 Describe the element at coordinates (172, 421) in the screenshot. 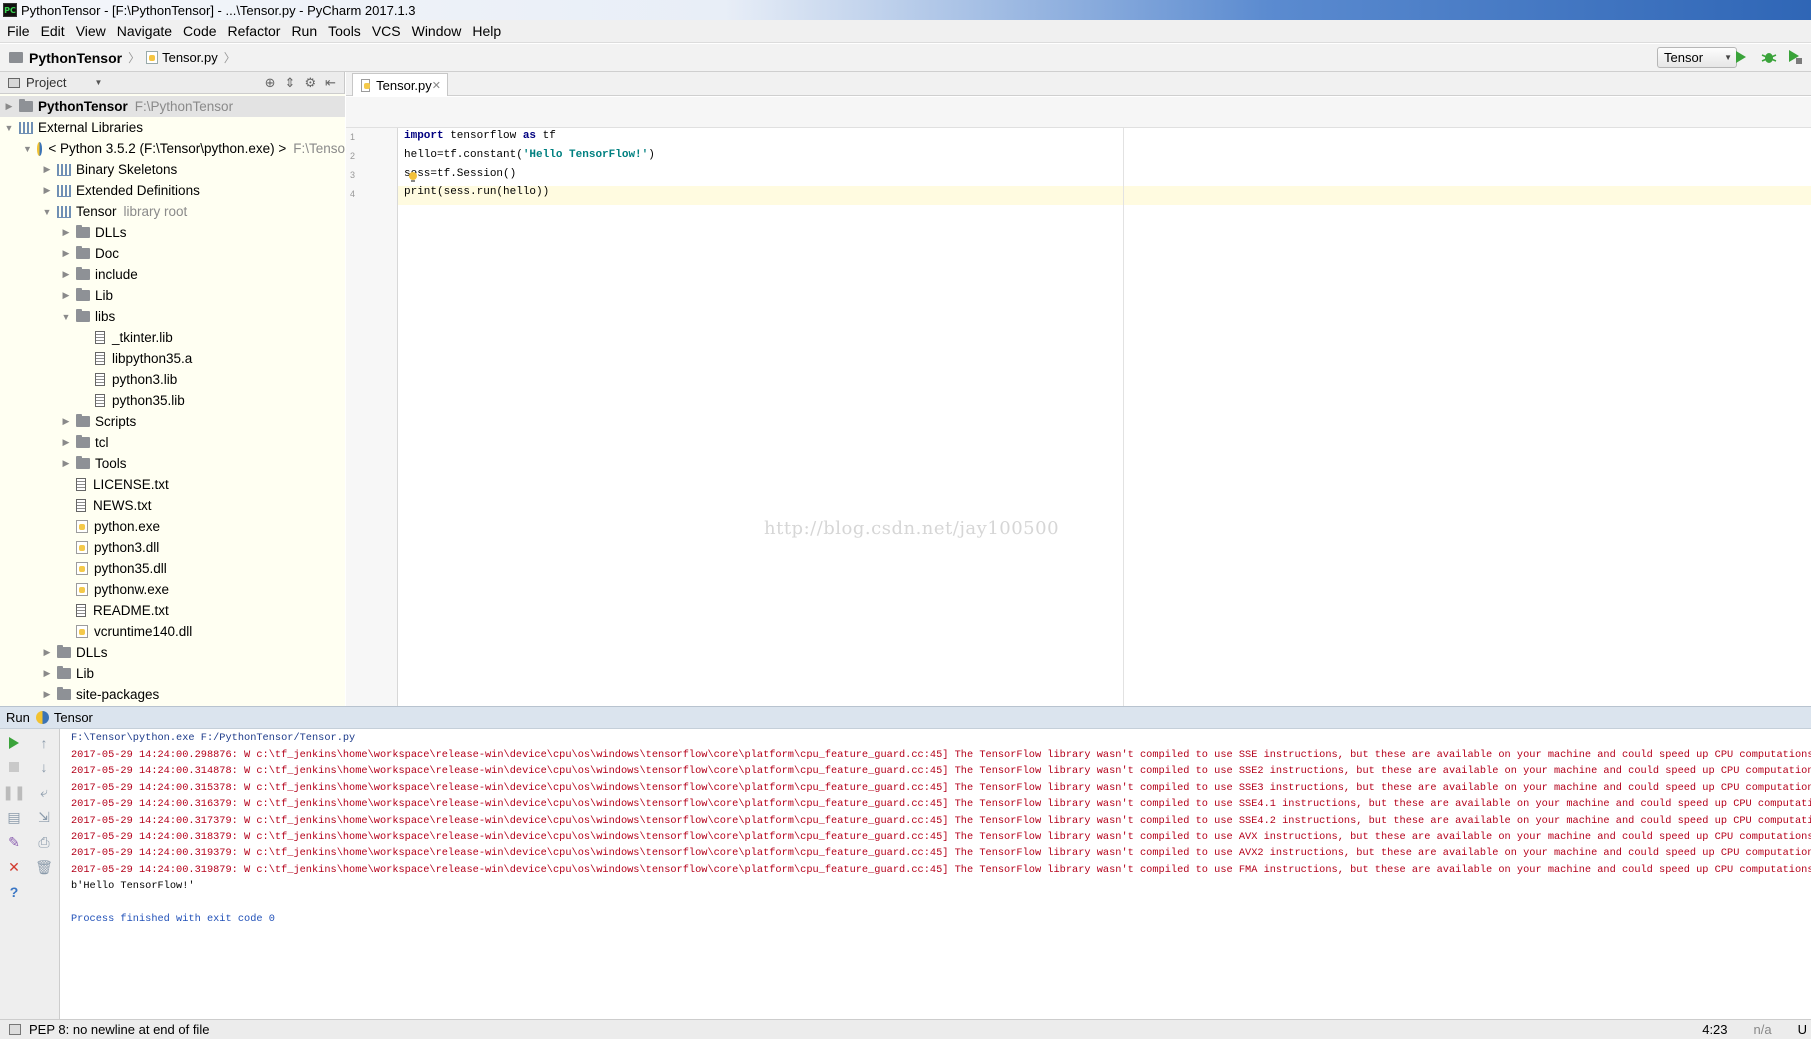

I see `tree-item: ▶ Scripts` at that location.